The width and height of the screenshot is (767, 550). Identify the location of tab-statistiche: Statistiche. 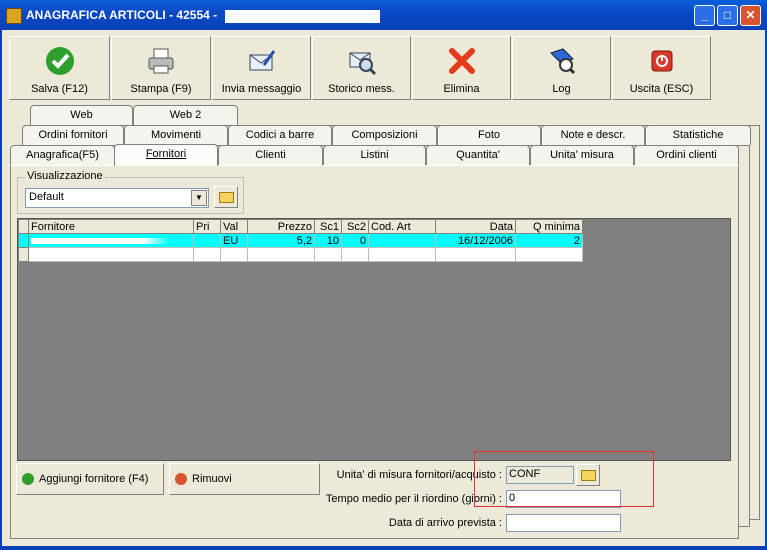
(698, 135).